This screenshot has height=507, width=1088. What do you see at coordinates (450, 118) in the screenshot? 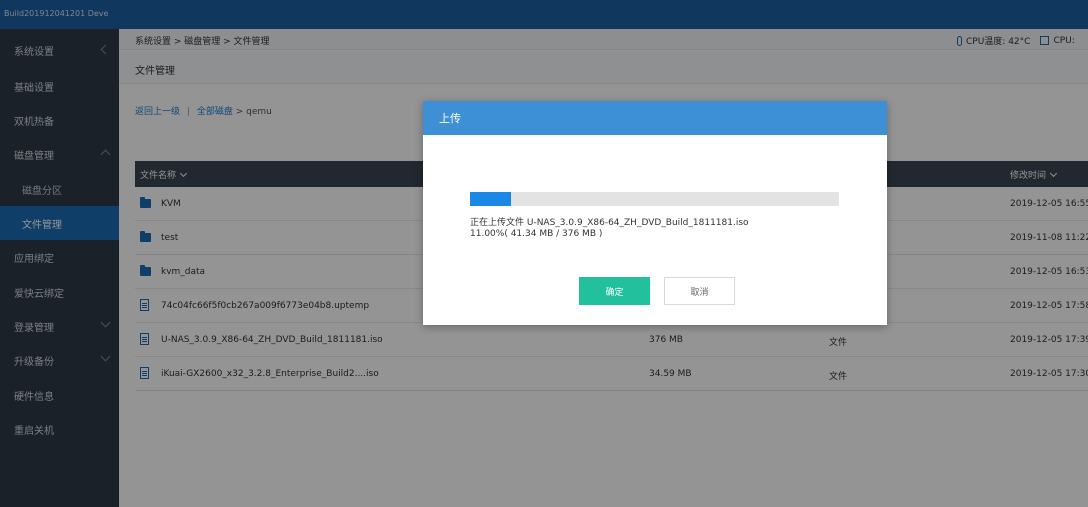
I see `dialog-title: 上传` at bounding box center [450, 118].